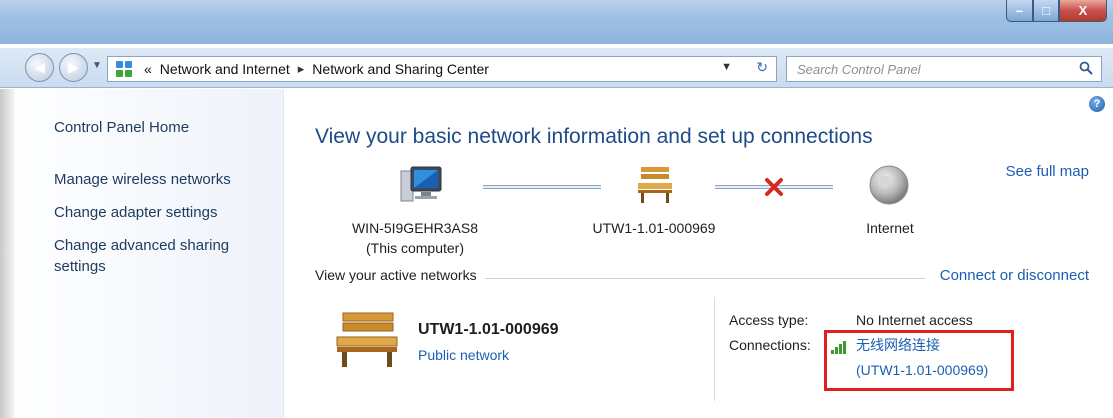 The image size is (1113, 418). I want to click on close-button: X, so click(1083, 11).